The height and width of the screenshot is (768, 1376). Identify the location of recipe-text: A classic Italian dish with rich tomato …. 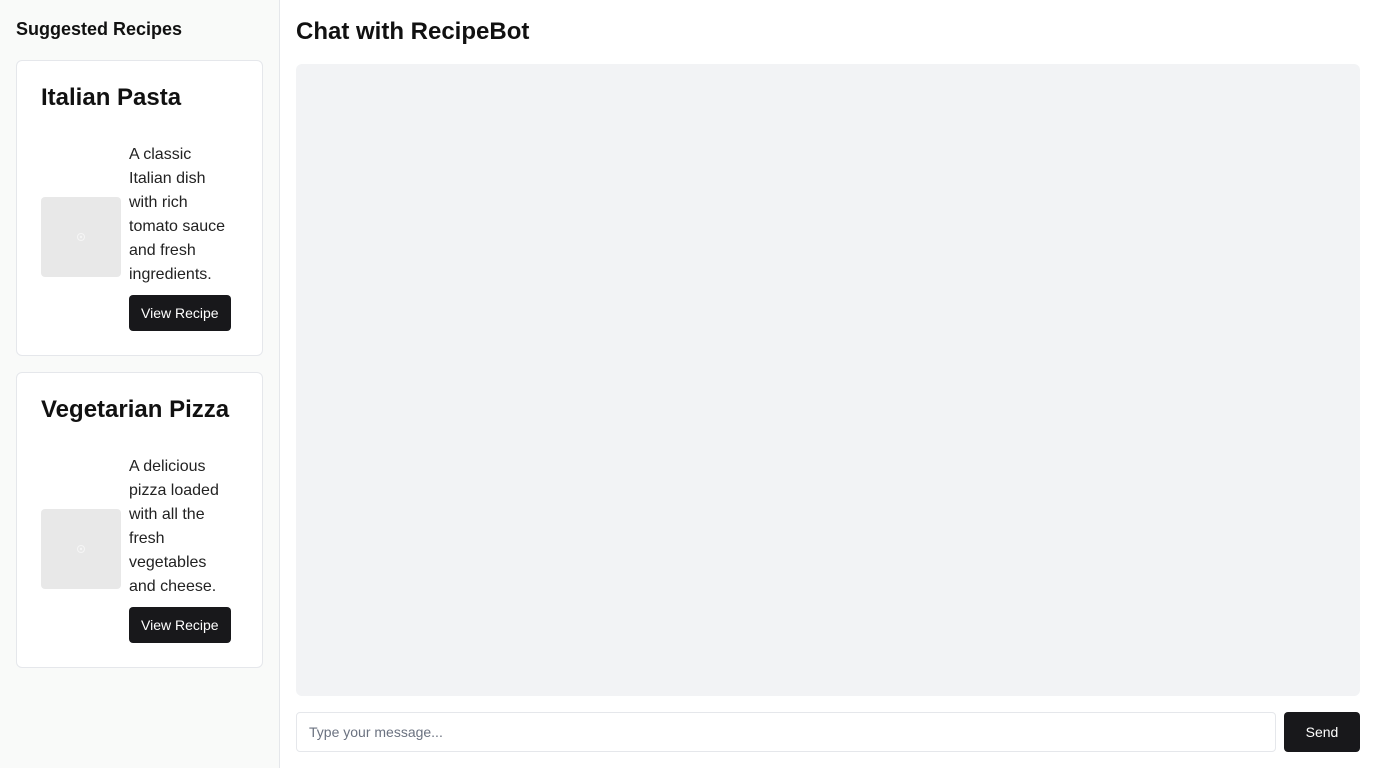
(183, 237).